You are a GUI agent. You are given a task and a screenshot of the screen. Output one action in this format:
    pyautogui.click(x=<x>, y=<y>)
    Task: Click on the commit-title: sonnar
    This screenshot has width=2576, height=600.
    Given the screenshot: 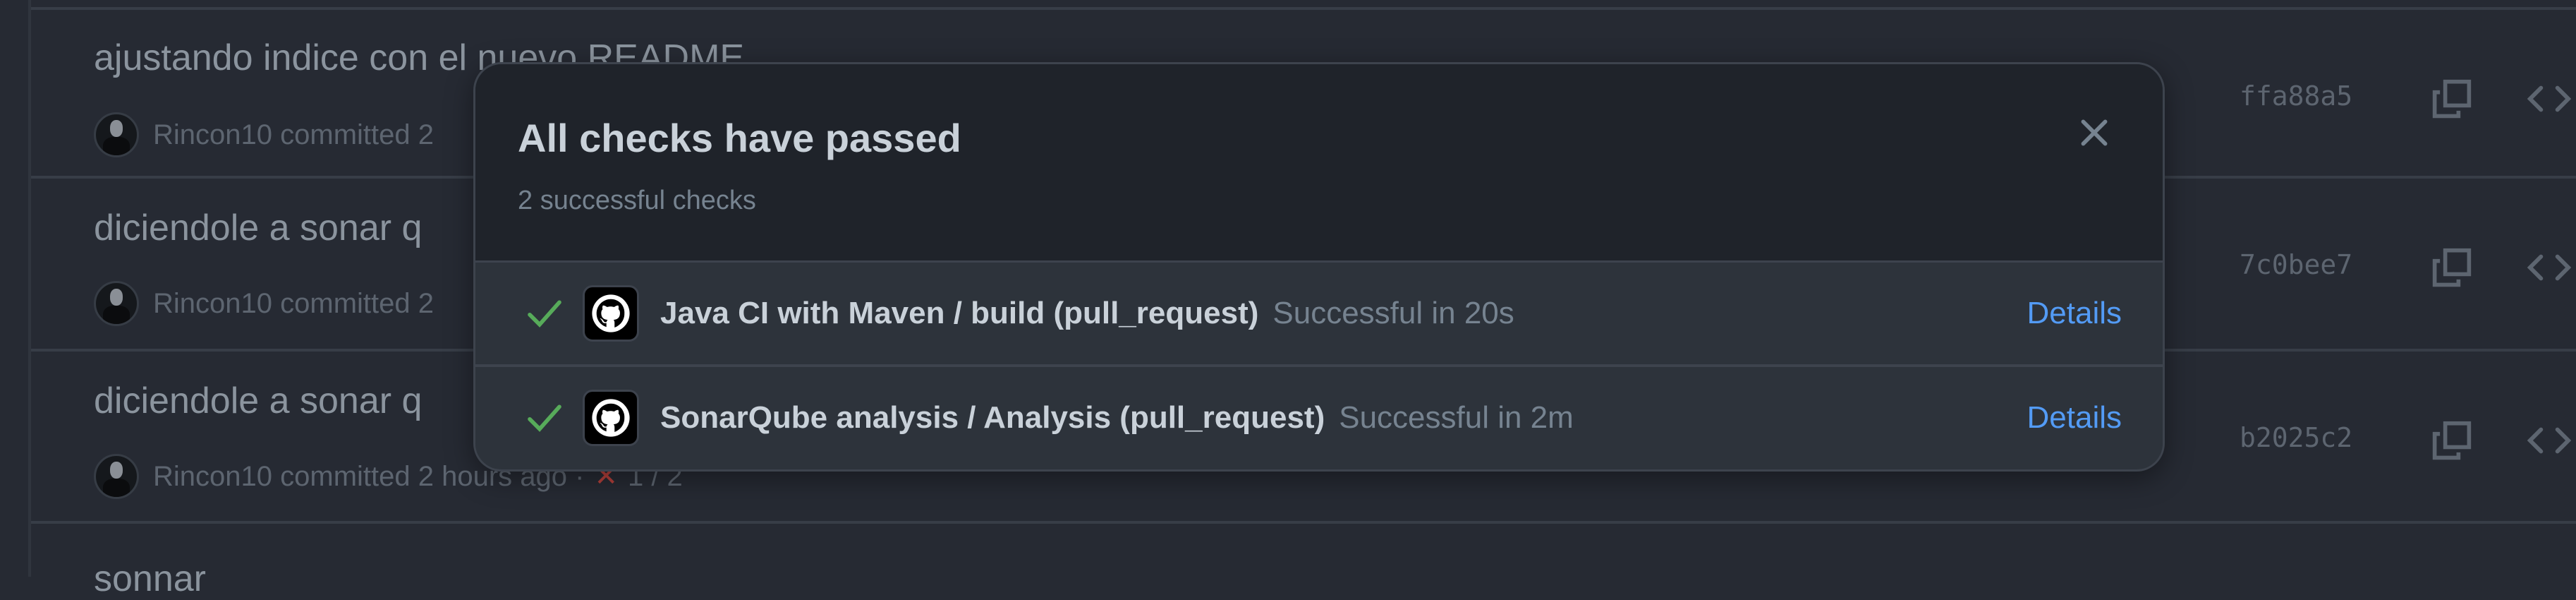 What is the action you would take?
    pyautogui.click(x=150, y=579)
    